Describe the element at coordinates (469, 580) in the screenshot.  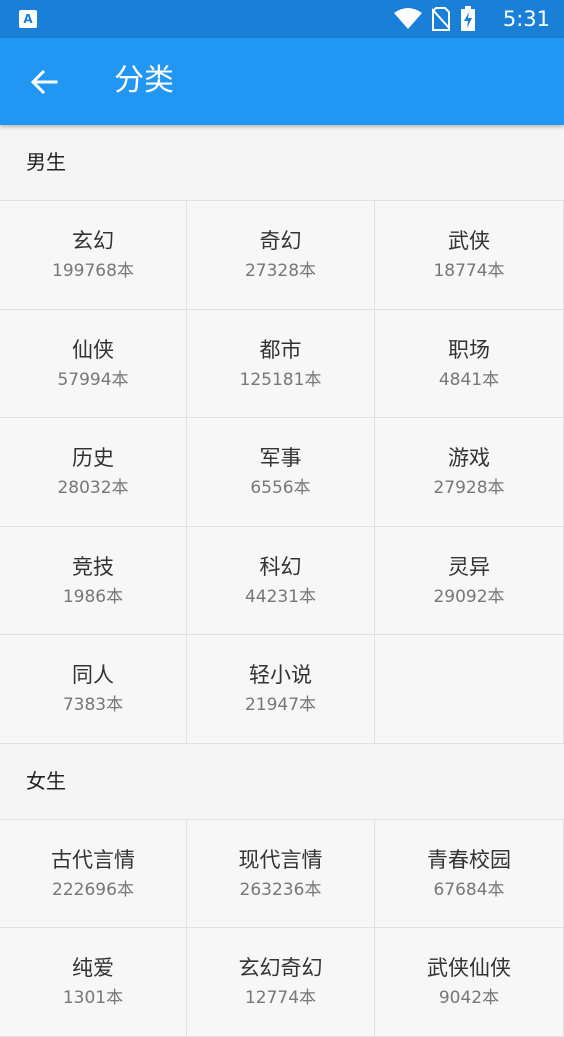
I see `category-item: 灵异 29092本` at that location.